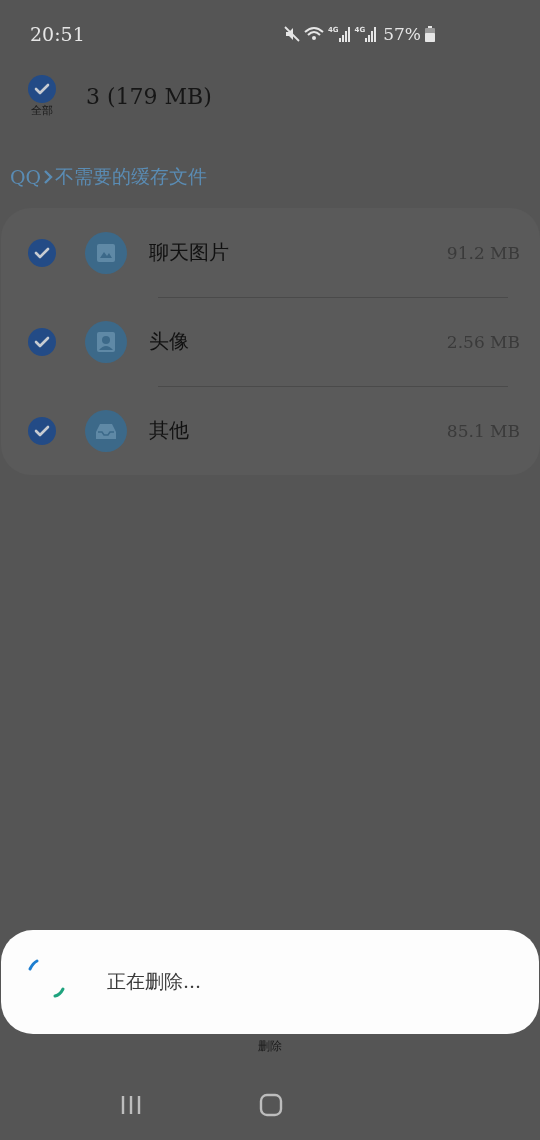  I want to click on contact-icon, so click(106, 341).